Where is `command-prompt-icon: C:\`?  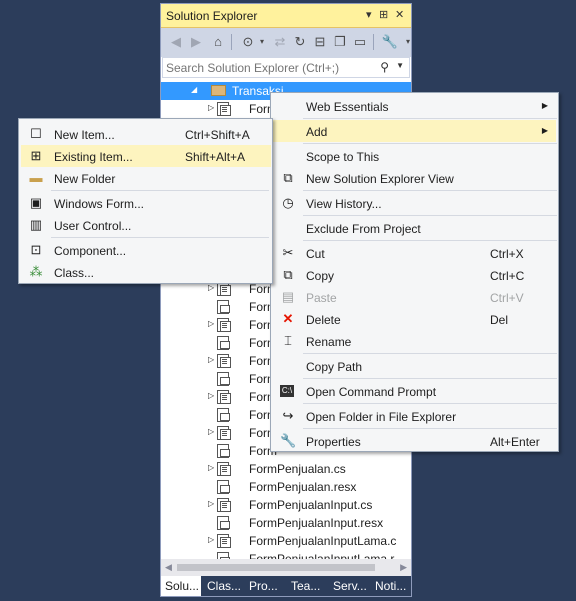 command-prompt-icon: C:\ is located at coordinates (287, 391).